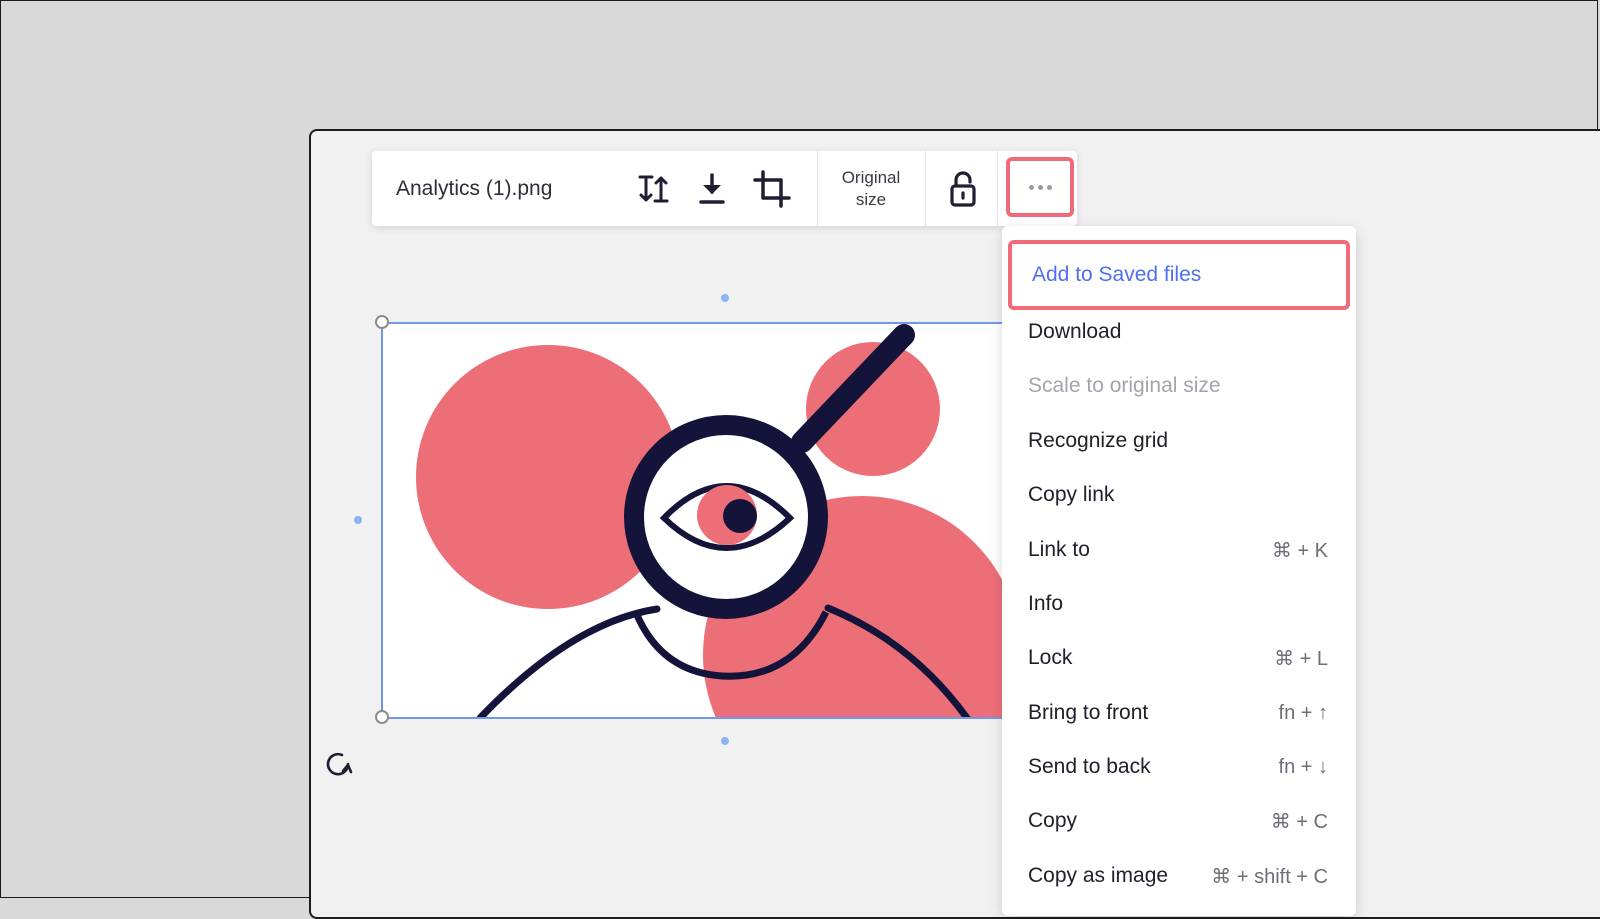  What do you see at coordinates (1117, 274) in the screenshot?
I see `menu-item-label: Add to Saved files` at bounding box center [1117, 274].